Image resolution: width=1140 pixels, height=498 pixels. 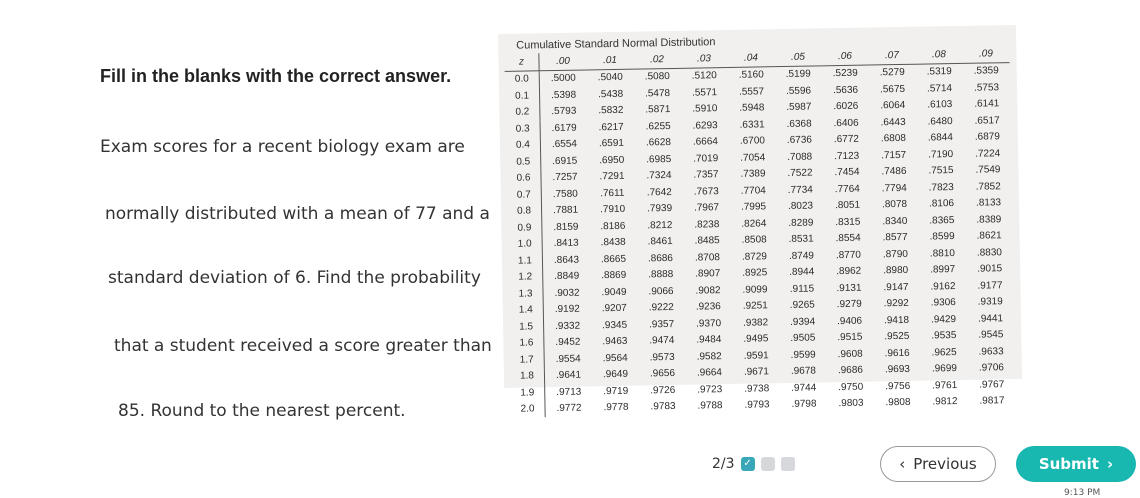 I want to click on table-cell: .8212, so click(x=660, y=225).